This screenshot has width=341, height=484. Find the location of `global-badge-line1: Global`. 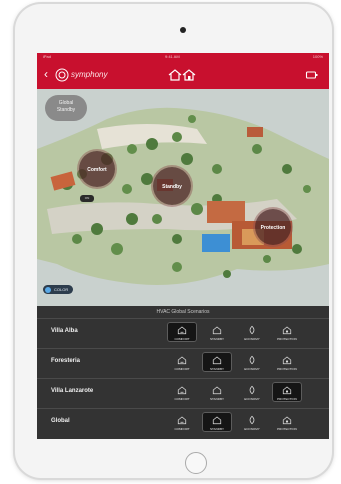

global-badge-line1: Global is located at coordinates (66, 103).